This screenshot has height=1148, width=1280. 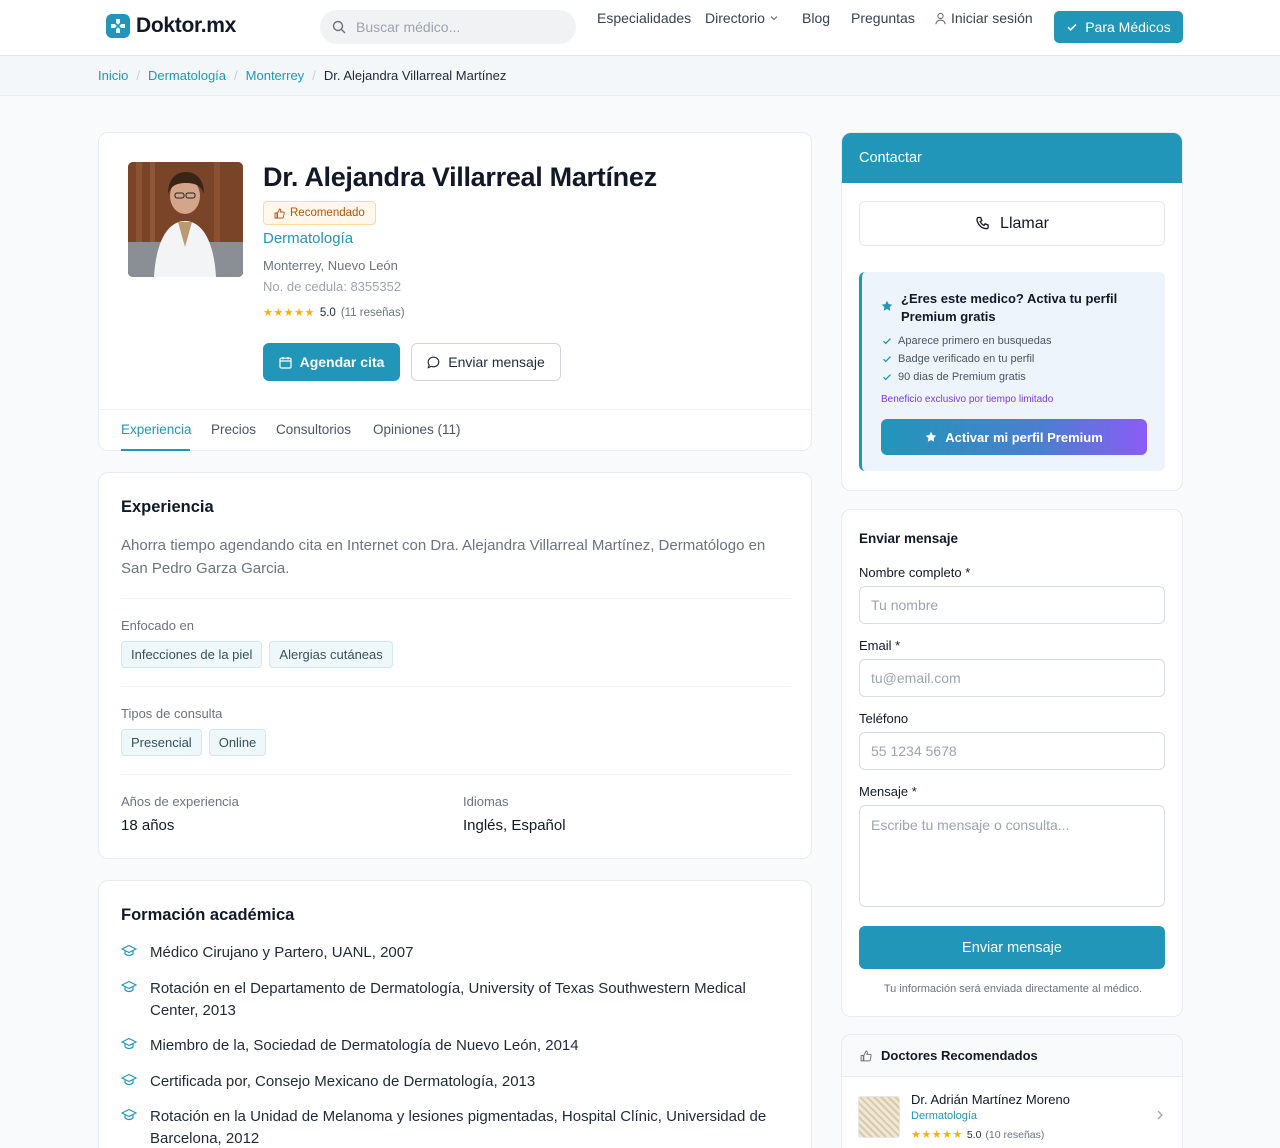 What do you see at coordinates (1024, 223) in the screenshot?
I see `call-label: Llamar` at bounding box center [1024, 223].